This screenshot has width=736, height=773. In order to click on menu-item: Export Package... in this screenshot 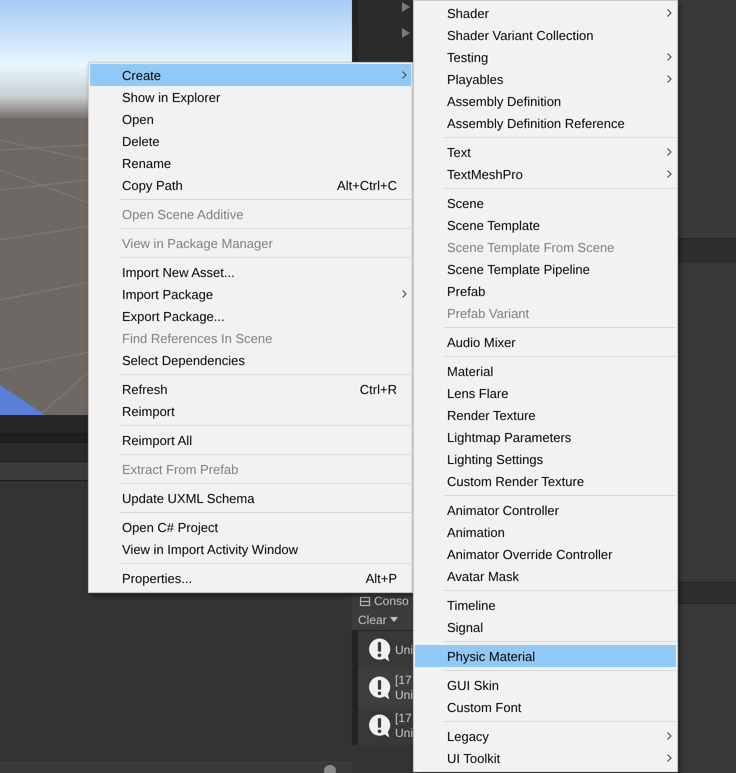, I will do `click(250, 316)`.